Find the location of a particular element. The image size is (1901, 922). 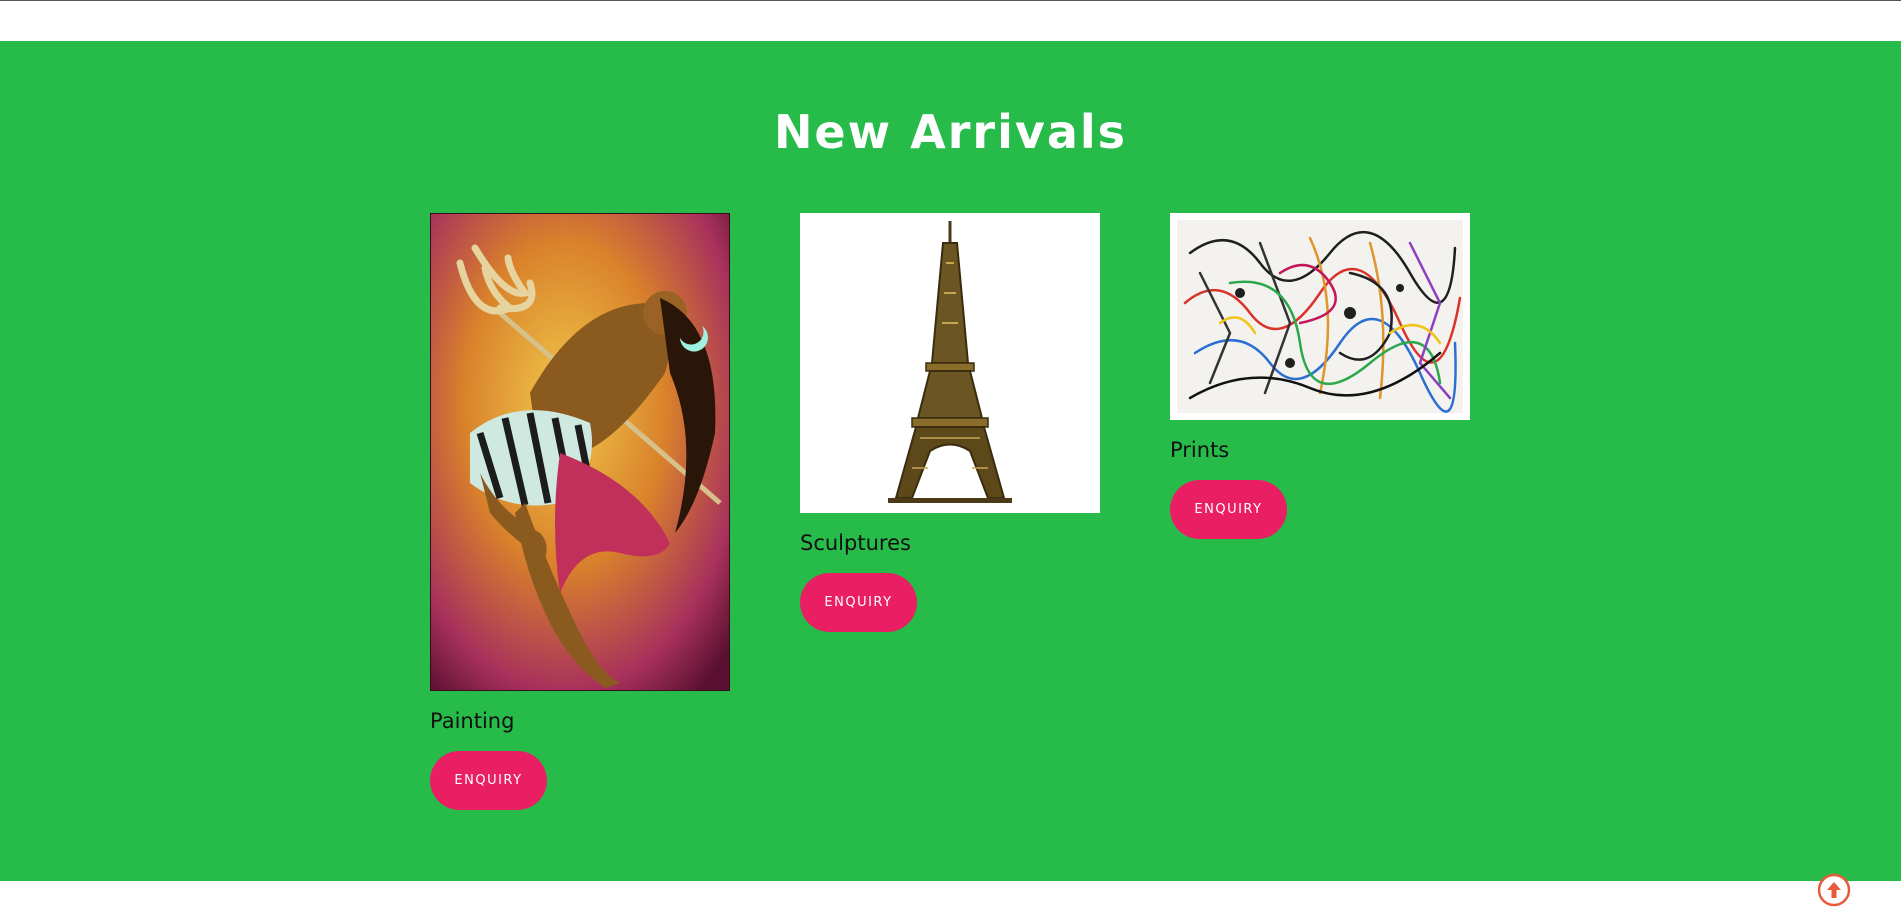

product-label: Prints is located at coordinates (1320, 450).